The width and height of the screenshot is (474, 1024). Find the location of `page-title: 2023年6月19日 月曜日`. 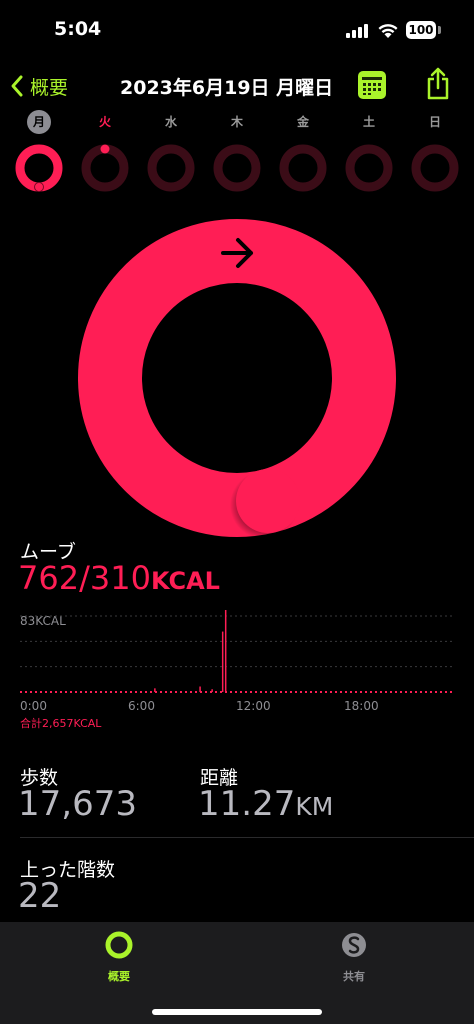

page-title: 2023年6月19日 月曜日 is located at coordinates (227, 88).